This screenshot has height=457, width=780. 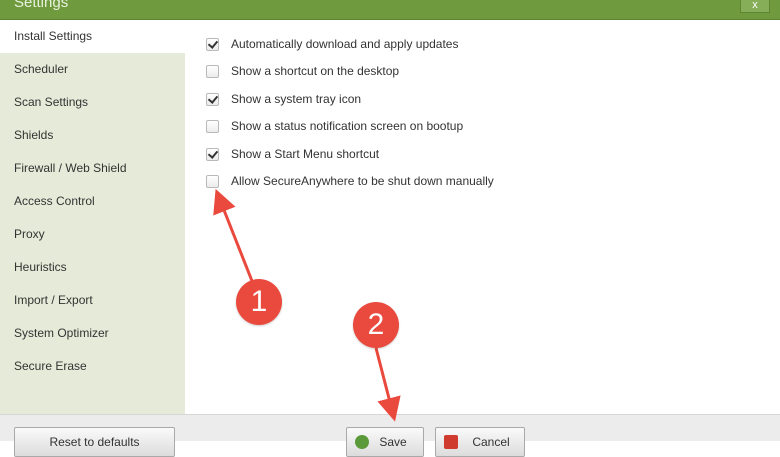 What do you see at coordinates (390, 10) in the screenshot?
I see `title-bar: Settings x` at bounding box center [390, 10].